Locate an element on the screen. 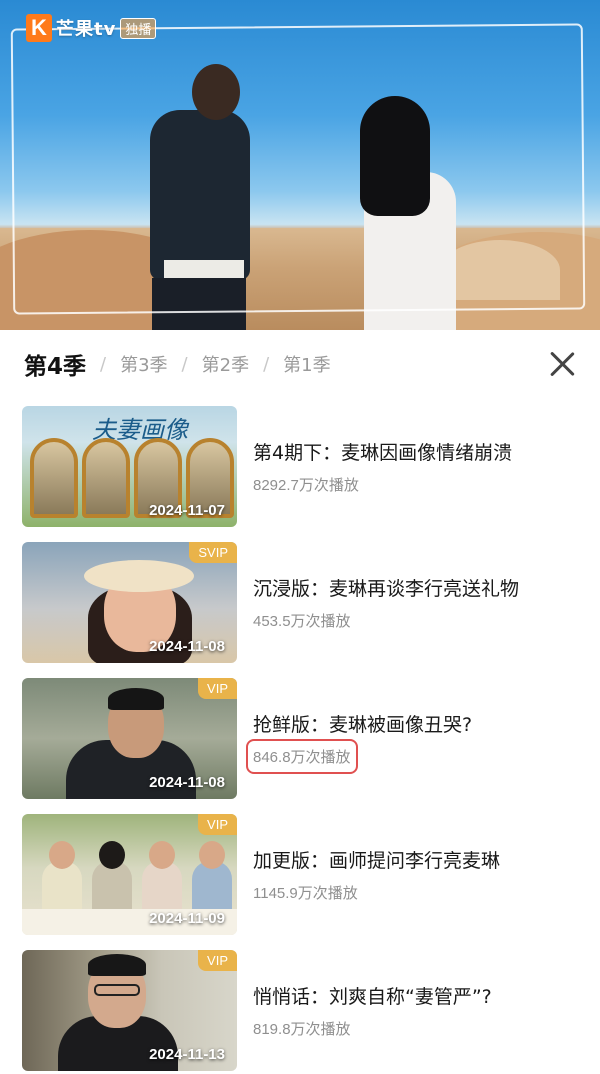 Image resolution: width=600 pixels, height=1074 pixels. mango-logo-icon: K is located at coordinates (39, 28).